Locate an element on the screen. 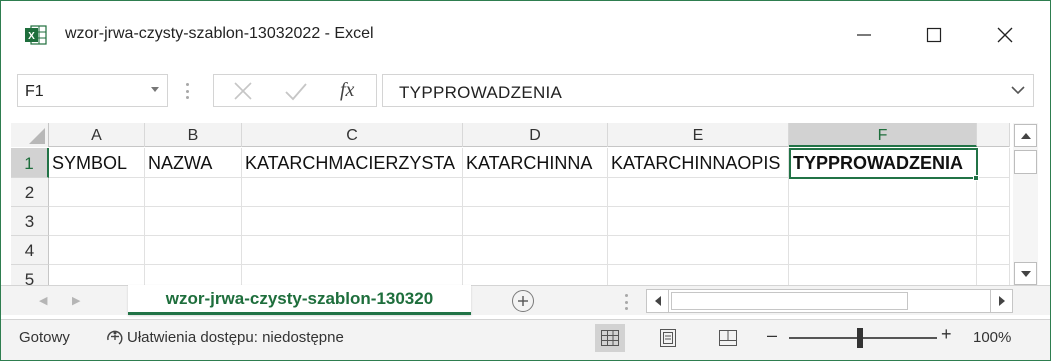 The width and height of the screenshot is (1051, 361). zoom-slider-track is located at coordinates (863, 338).